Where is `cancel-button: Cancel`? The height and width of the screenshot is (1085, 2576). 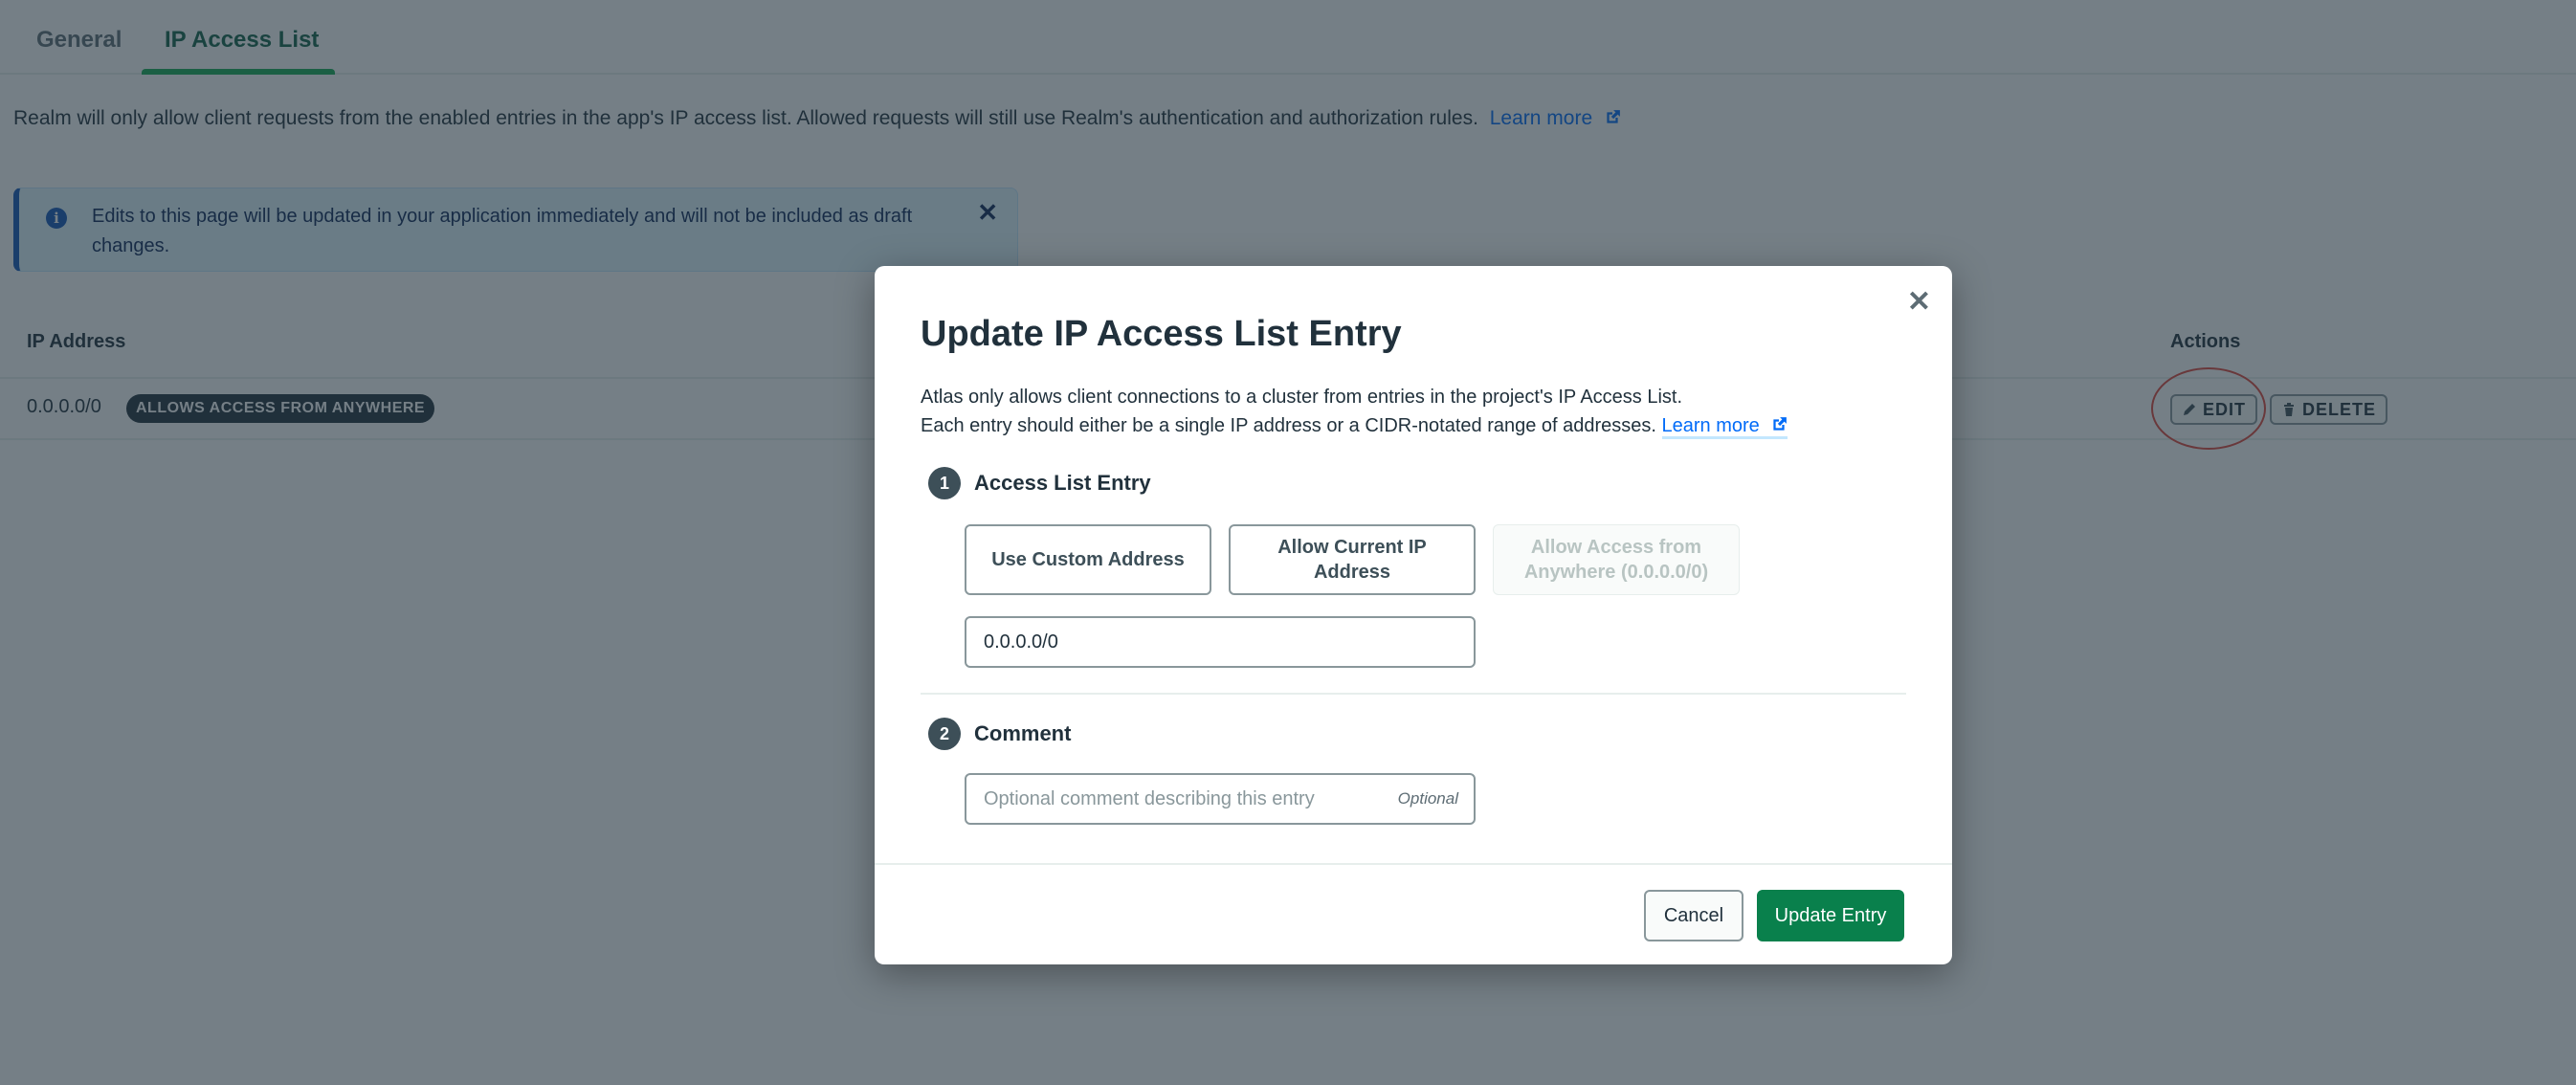 cancel-button: Cancel is located at coordinates (1693, 915).